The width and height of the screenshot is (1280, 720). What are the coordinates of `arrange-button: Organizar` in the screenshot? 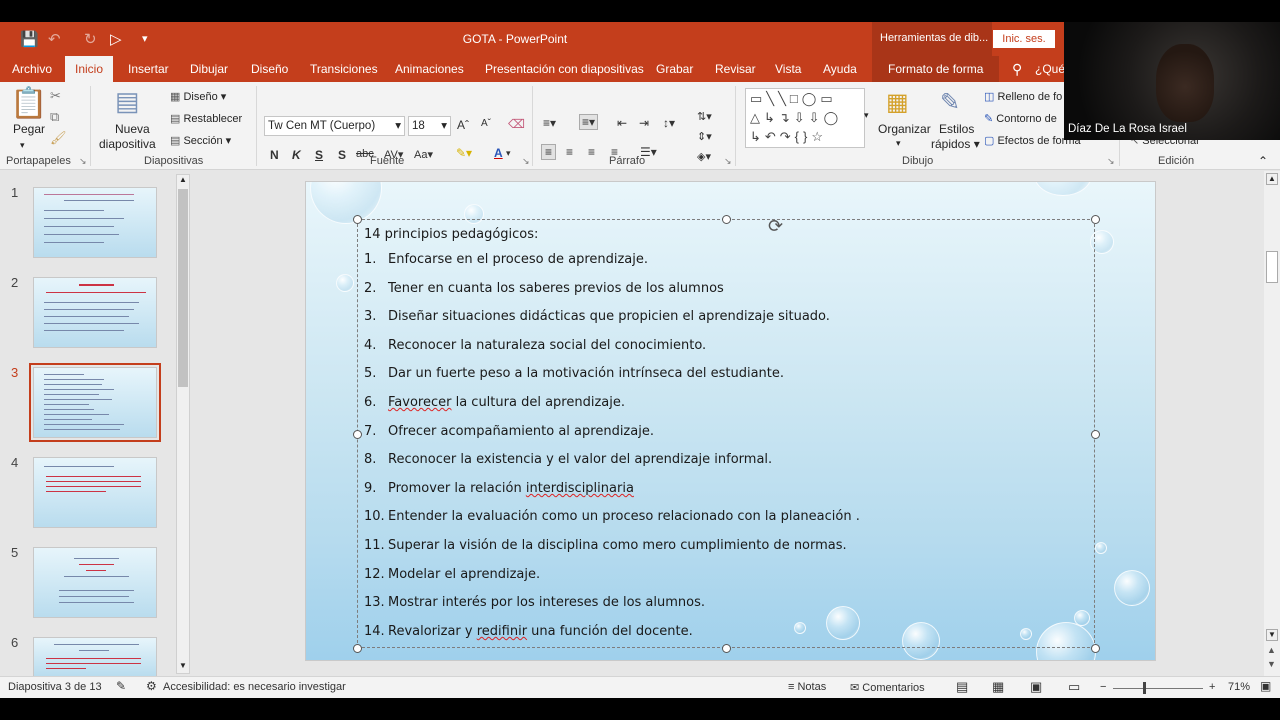 It's located at (904, 129).